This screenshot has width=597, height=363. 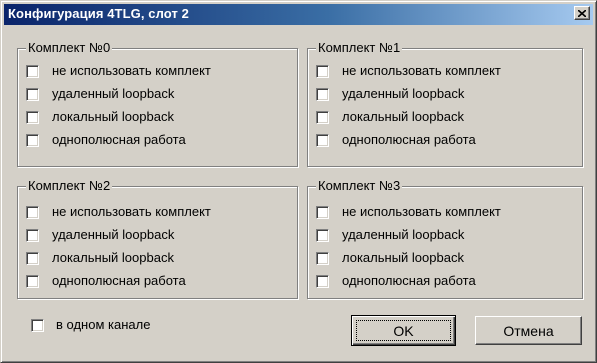 I want to click on checkbox-single-channel: в одном канале, so click(x=90, y=325).